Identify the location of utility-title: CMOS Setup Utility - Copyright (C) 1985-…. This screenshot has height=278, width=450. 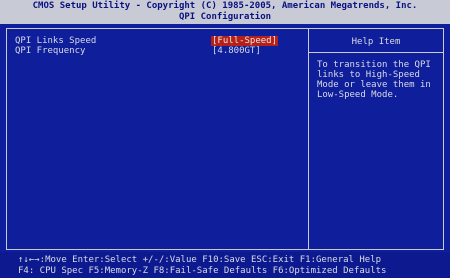
(225, 6).